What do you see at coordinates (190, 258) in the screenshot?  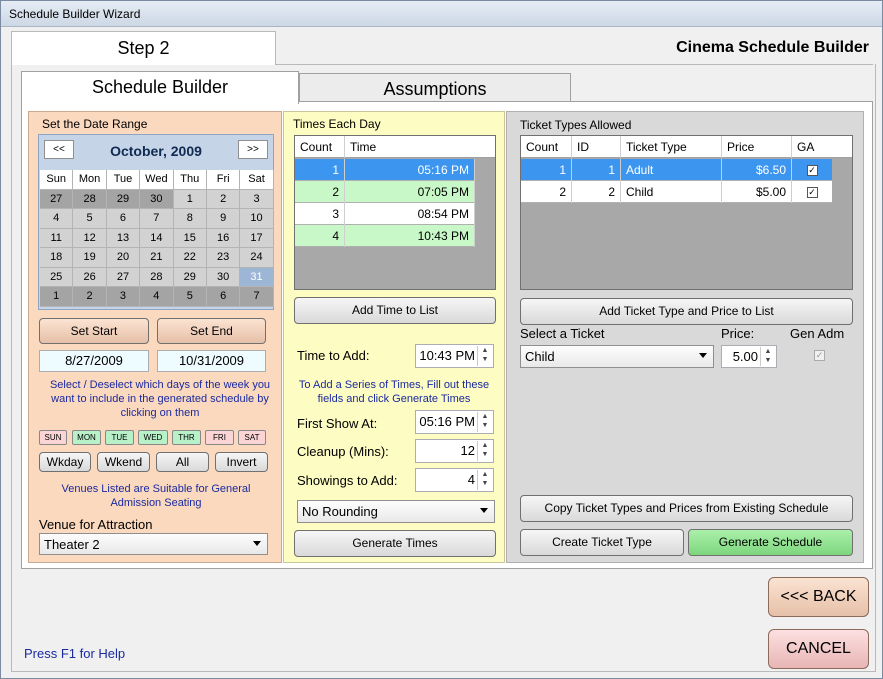 I see `calendar-day: 22` at bounding box center [190, 258].